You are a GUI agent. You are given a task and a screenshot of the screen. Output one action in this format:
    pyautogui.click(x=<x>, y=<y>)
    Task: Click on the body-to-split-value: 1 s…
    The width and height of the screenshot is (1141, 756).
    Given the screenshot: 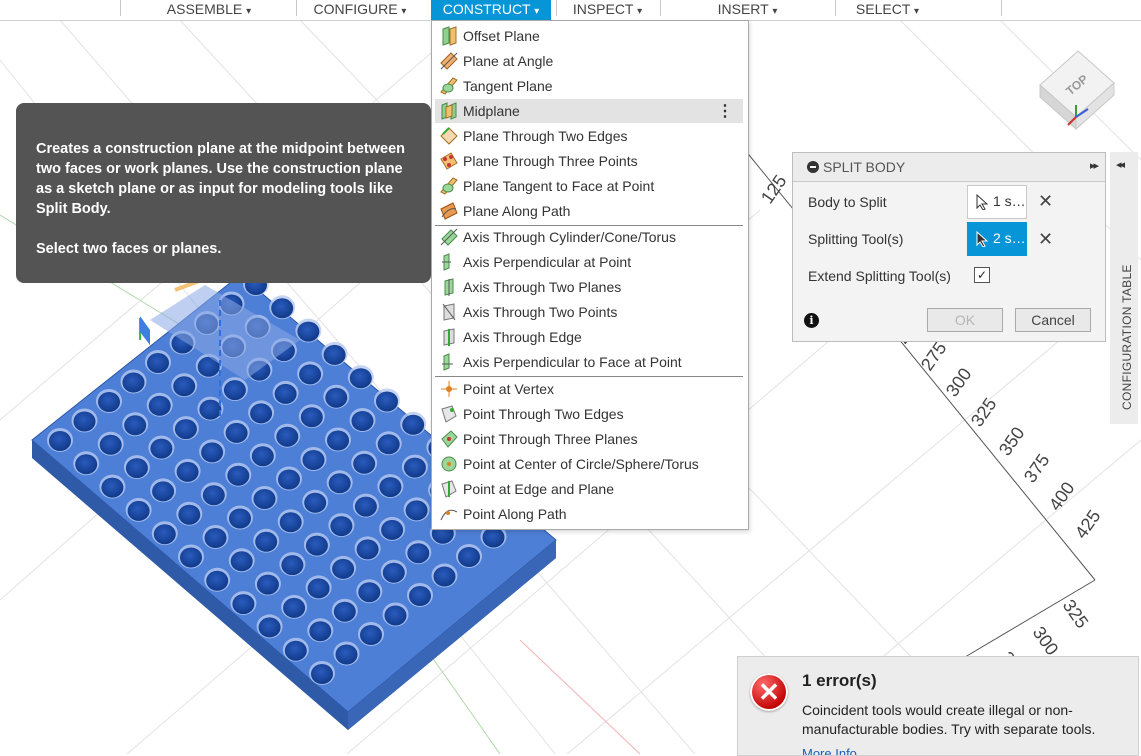 What is the action you would take?
    pyautogui.click(x=1009, y=201)
    